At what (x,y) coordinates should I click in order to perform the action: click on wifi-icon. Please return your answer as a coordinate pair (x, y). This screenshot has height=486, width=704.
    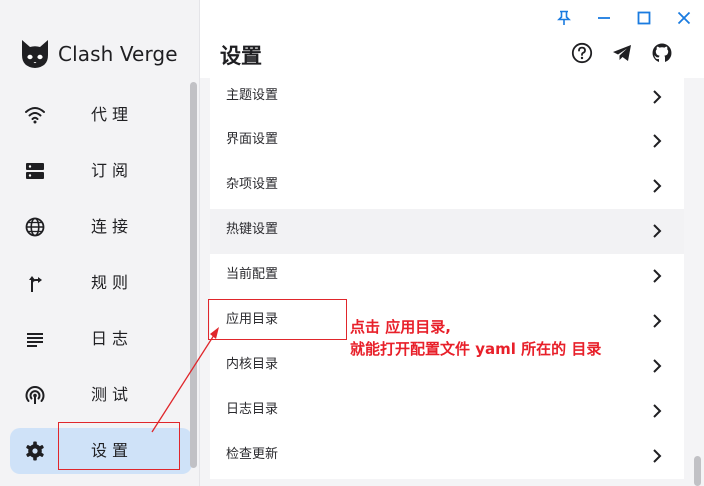
    Looking at the image, I should click on (35, 115).